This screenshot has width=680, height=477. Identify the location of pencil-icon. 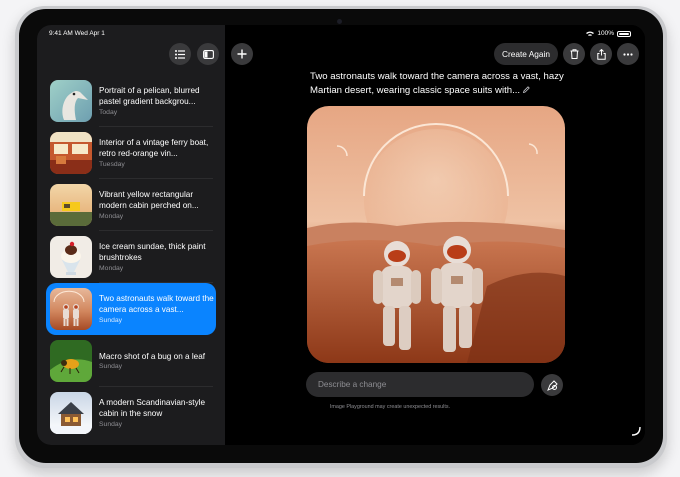
(526, 91).